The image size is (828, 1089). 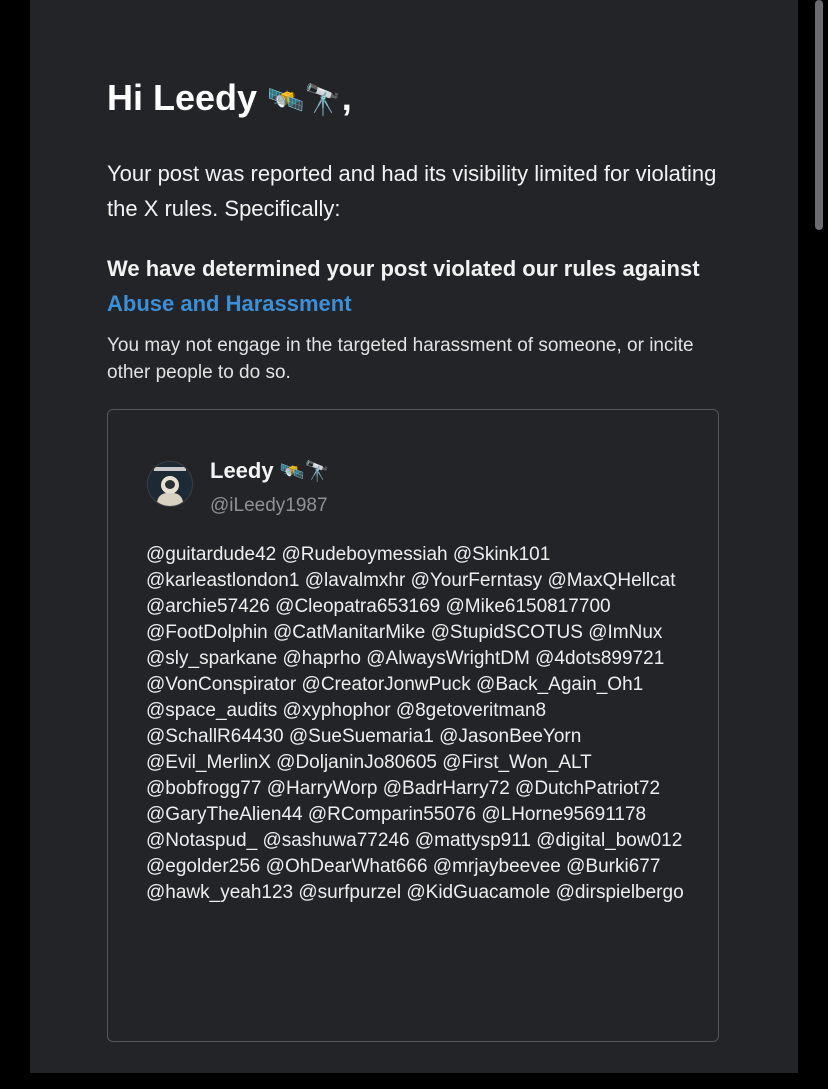 I want to click on scrollbar, so click(x=819, y=115).